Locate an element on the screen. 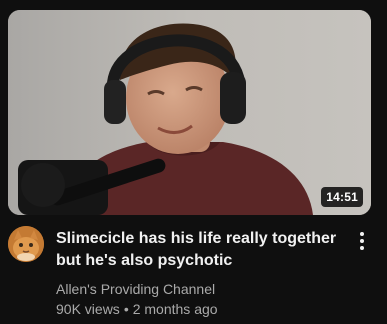  more-vertical-icon is located at coordinates (362, 241).